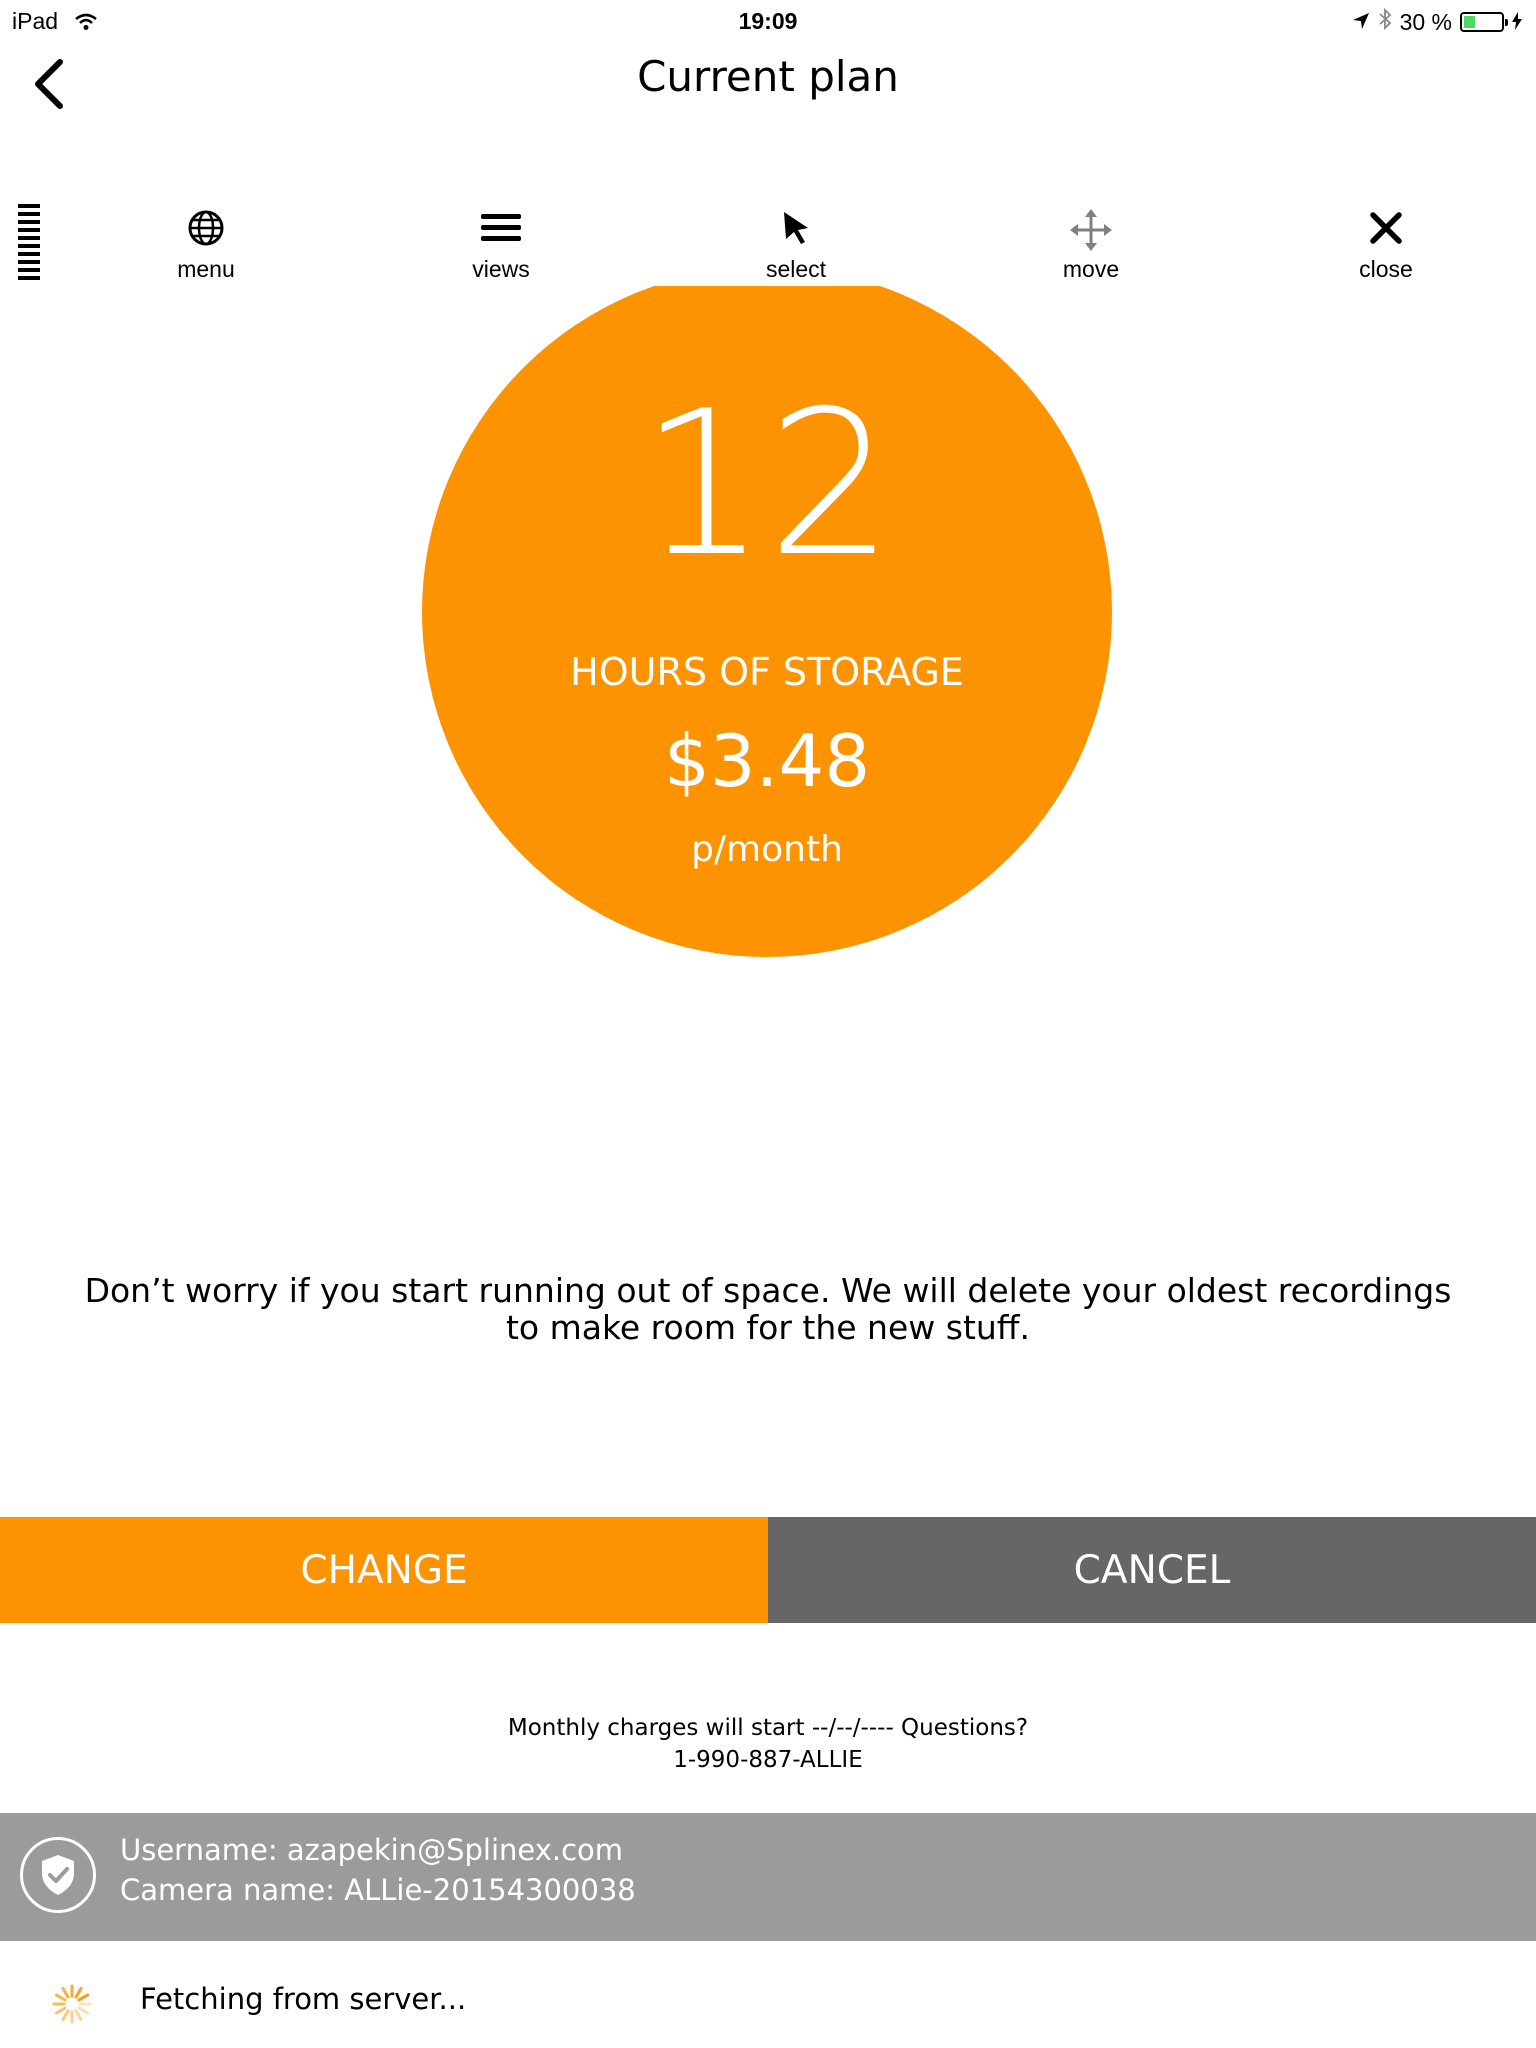 The height and width of the screenshot is (2048, 1536). What do you see at coordinates (1386, 228) in the screenshot?
I see `close-icon` at bounding box center [1386, 228].